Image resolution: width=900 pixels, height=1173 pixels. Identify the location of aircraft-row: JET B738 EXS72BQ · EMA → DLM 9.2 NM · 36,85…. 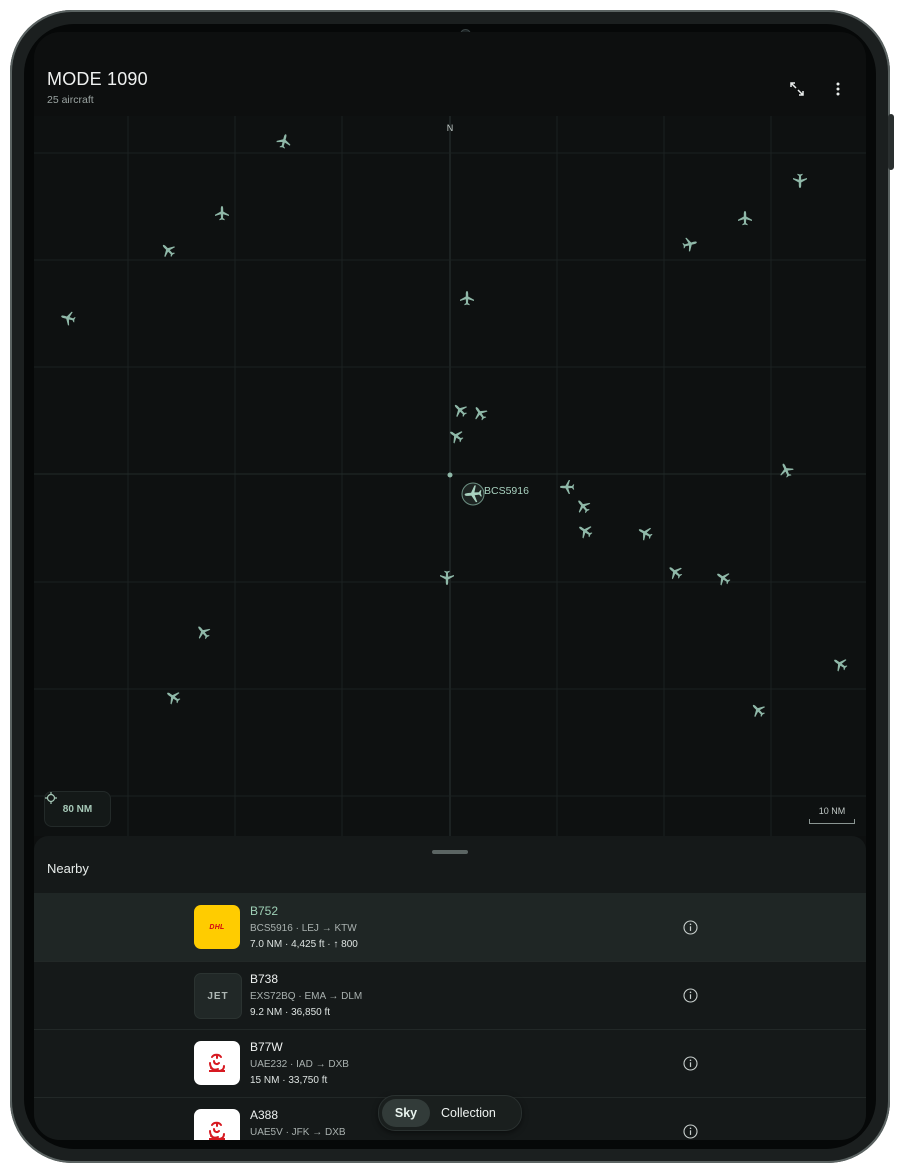
(450, 995).